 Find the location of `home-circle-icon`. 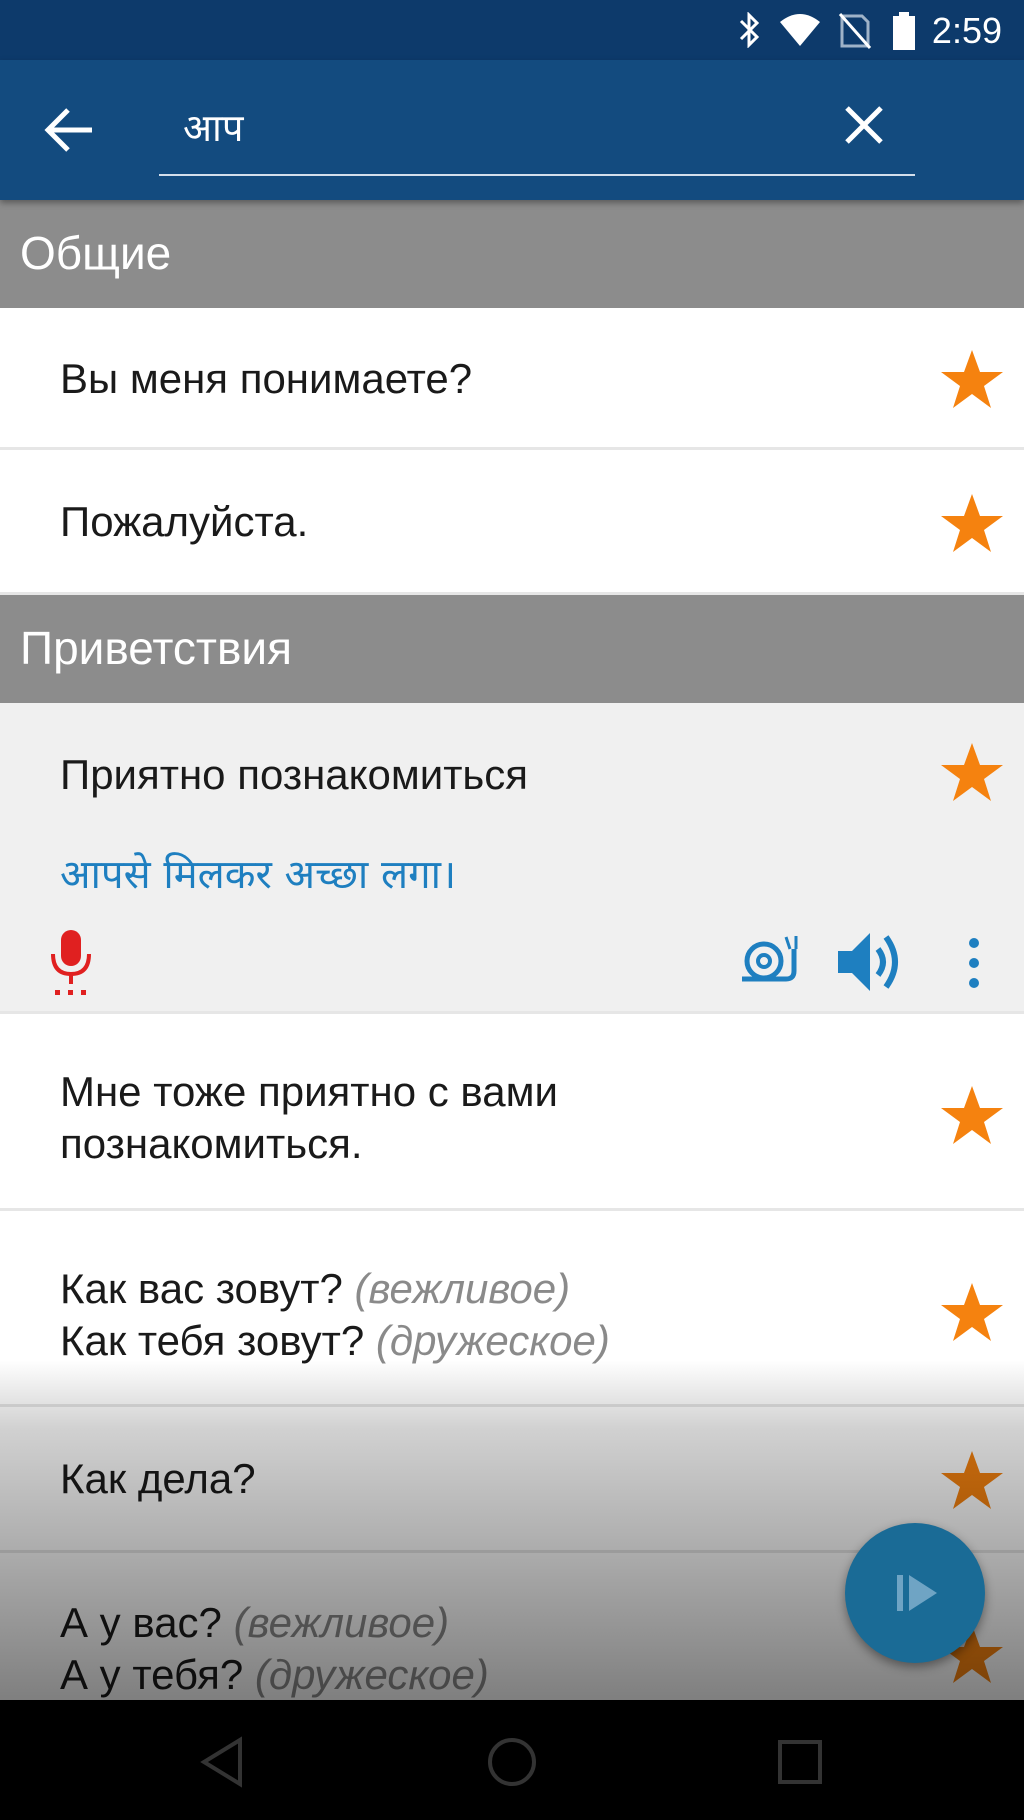

home-circle-icon is located at coordinates (512, 1762).